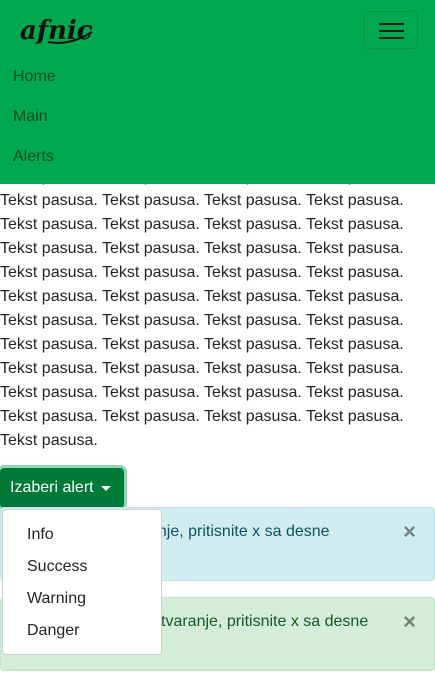 Image resolution: width=435 pixels, height=685 pixels. What do you see at coordinates (56, 599) in the screenshot?
I see `dropdown-item-warning: Warning` at bounding box center [56, 599].